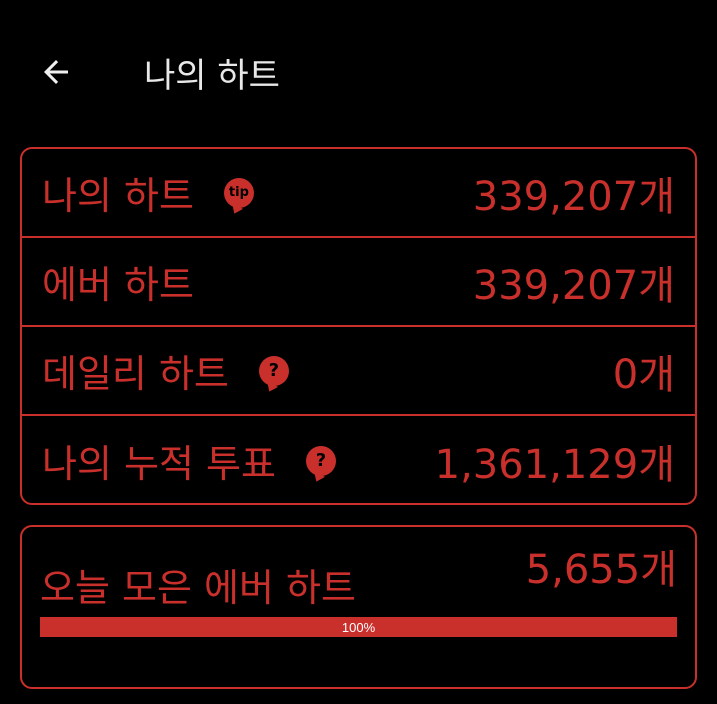 The image size is (717, 704). Describe the element at coordinates (159, 464) in the screenshot. I see `stat-label: 나의 누적 투표` at that location.